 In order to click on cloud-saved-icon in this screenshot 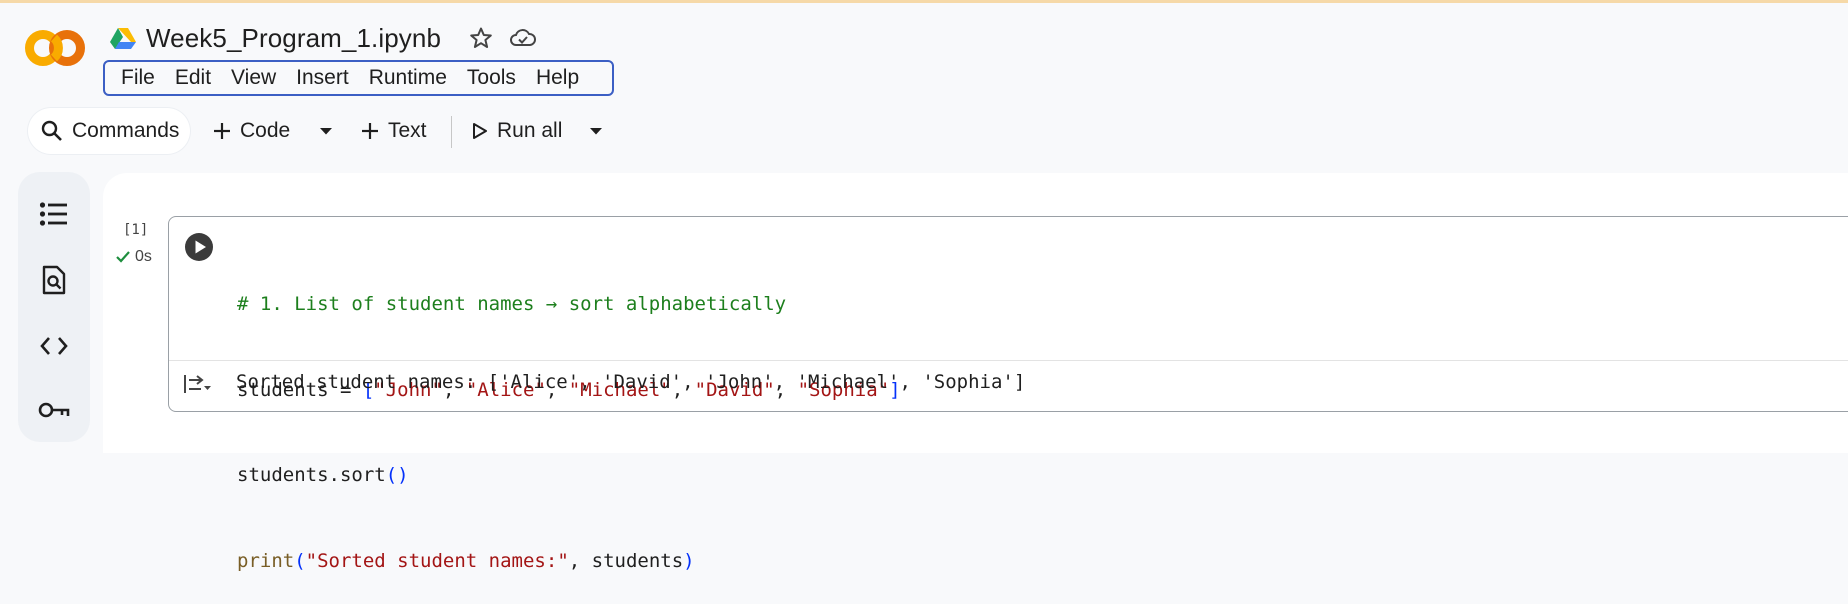, I will do `click(523, 38)`.